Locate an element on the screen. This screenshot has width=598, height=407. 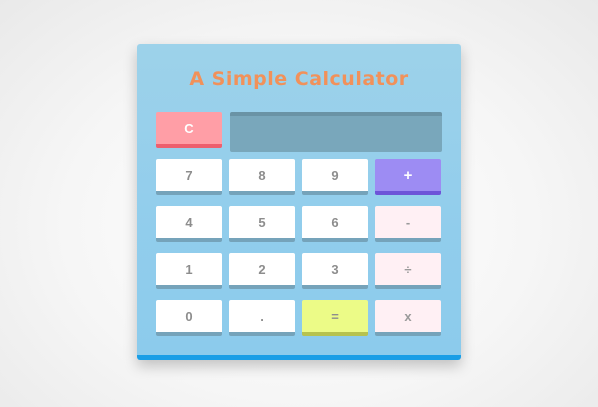
key-4-button: 4 is located at coordinates (189, 224).